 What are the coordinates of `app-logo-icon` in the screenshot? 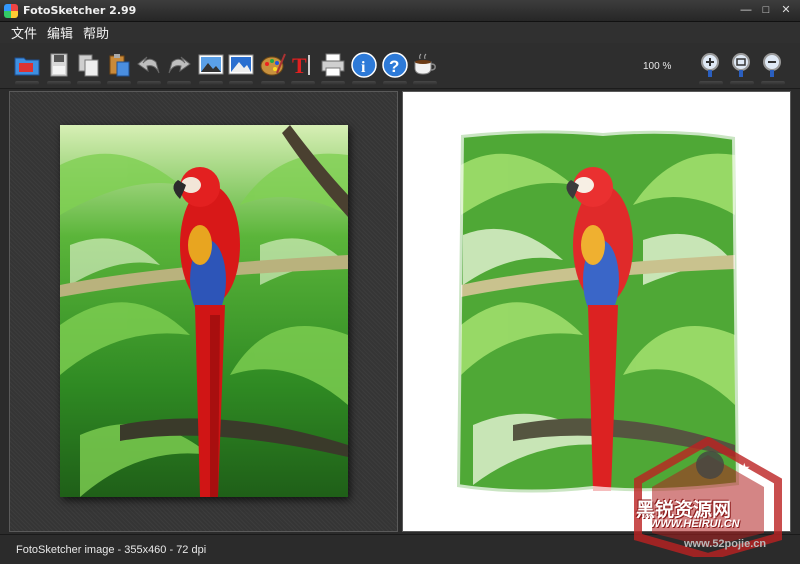 It's located at (11, 10).